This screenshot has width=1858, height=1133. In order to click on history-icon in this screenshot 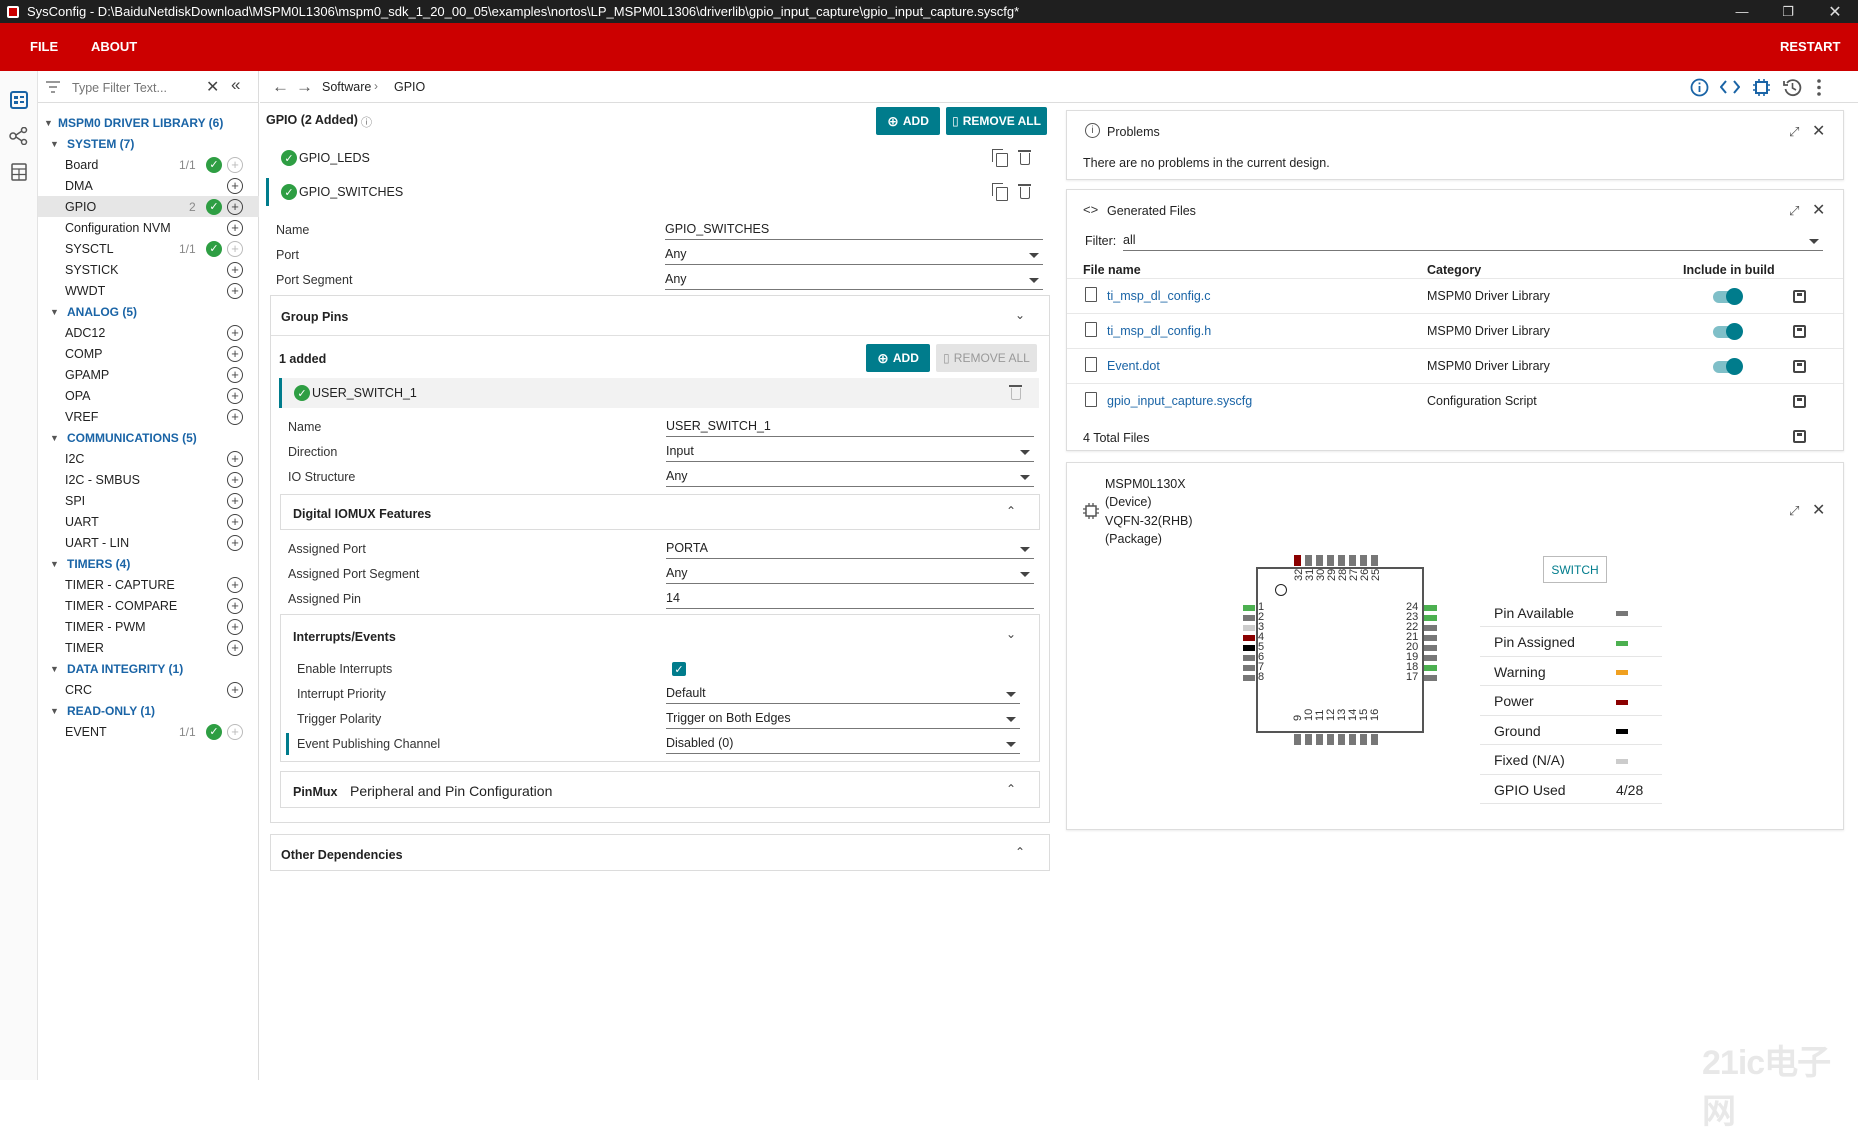, I will do `click(1792, 87)`.